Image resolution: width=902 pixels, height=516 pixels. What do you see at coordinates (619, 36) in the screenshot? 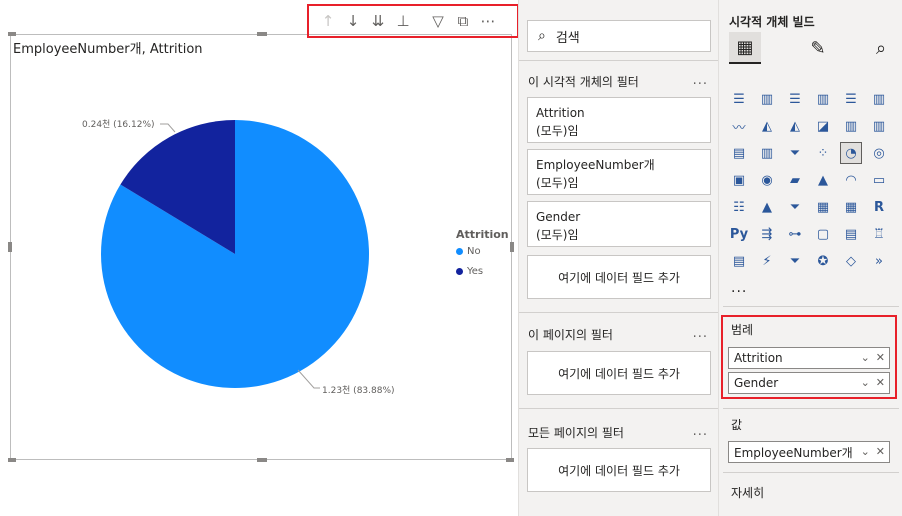
I see `filter-search-input: ⌕ 검색` at bounding box center [619, 36].